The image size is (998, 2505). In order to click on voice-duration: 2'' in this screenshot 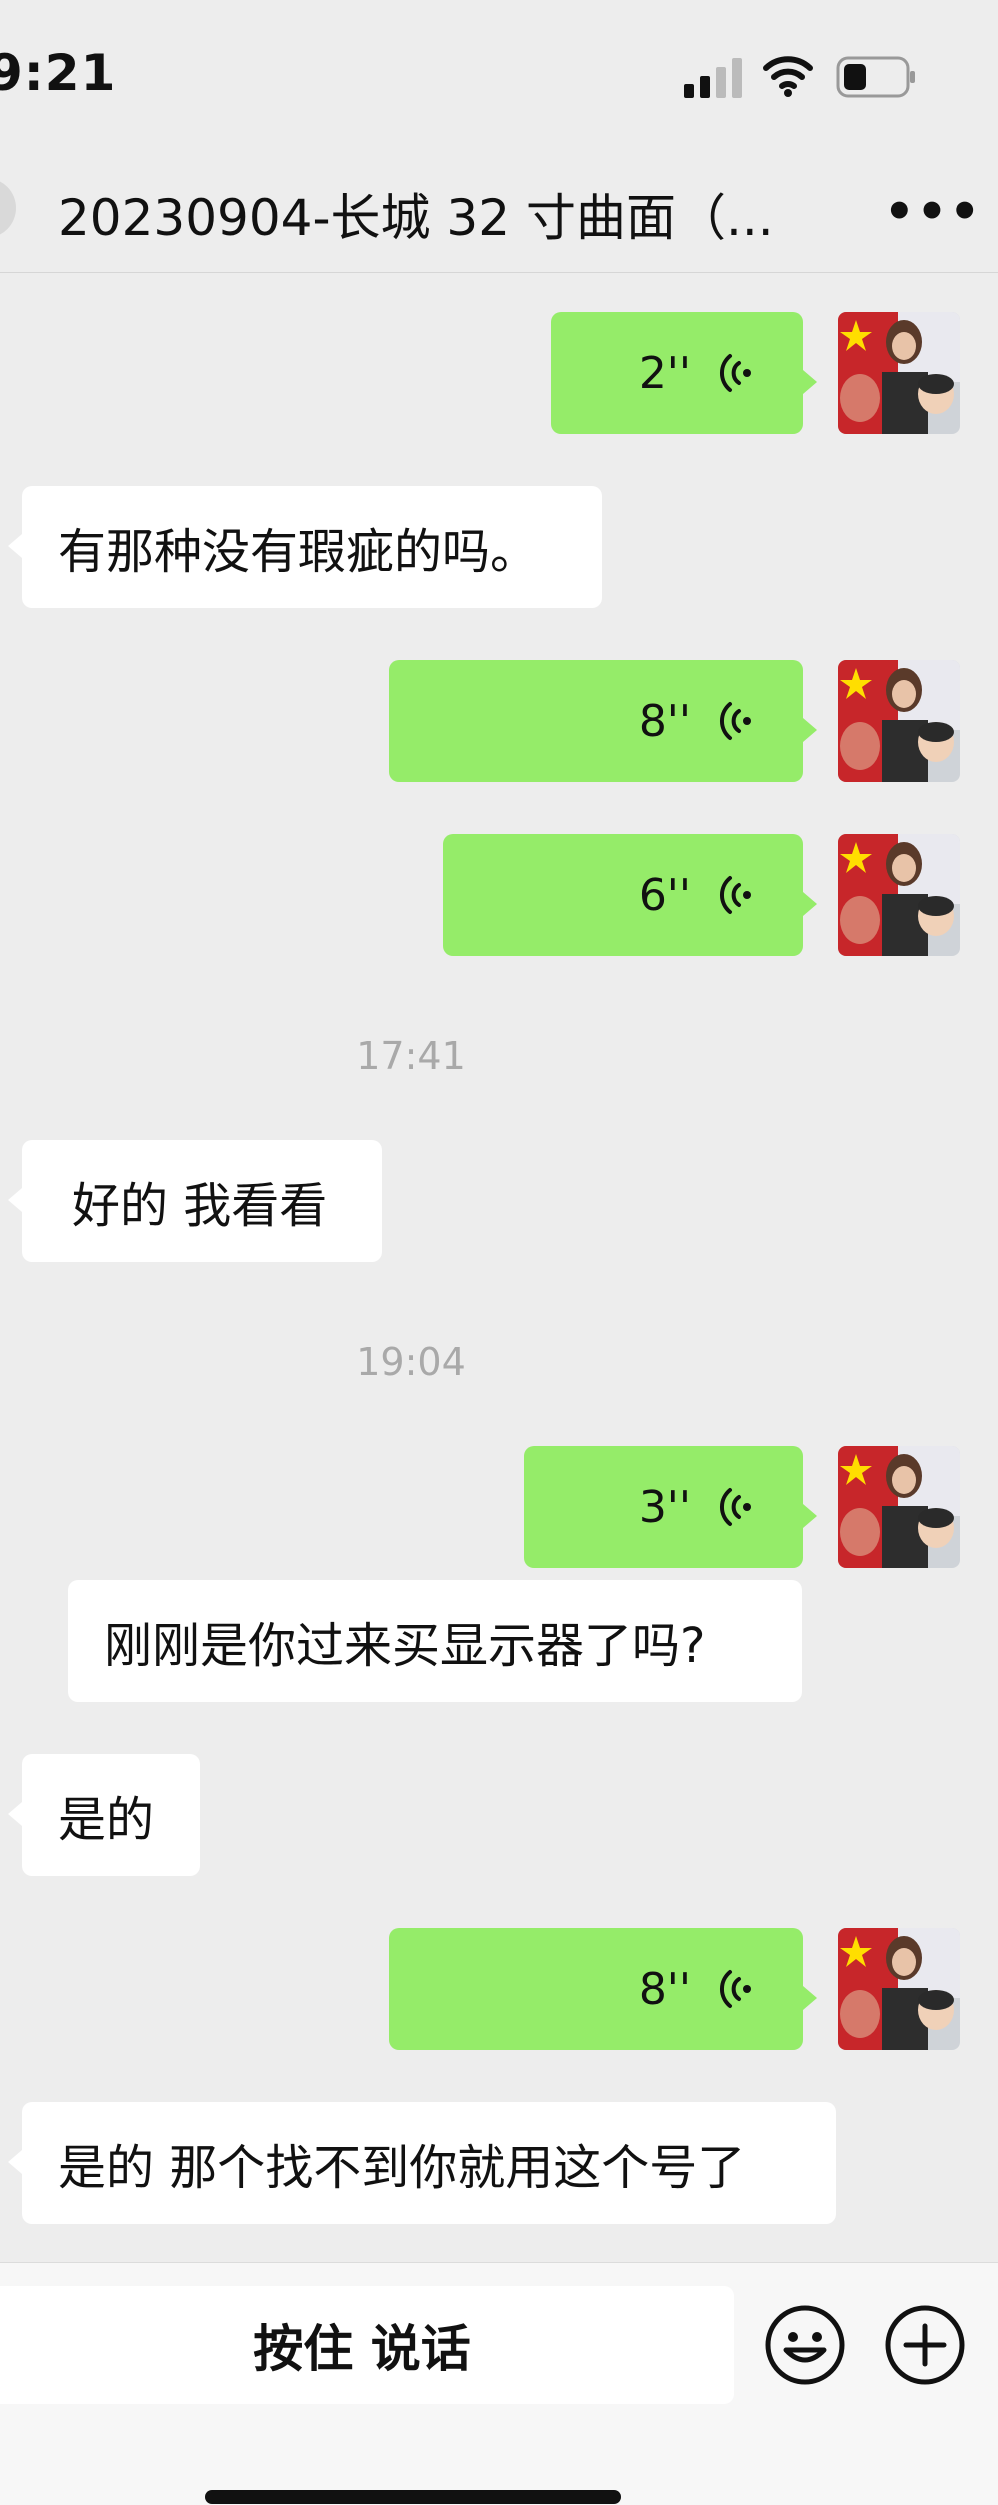, I will do `click(664, 373)`.